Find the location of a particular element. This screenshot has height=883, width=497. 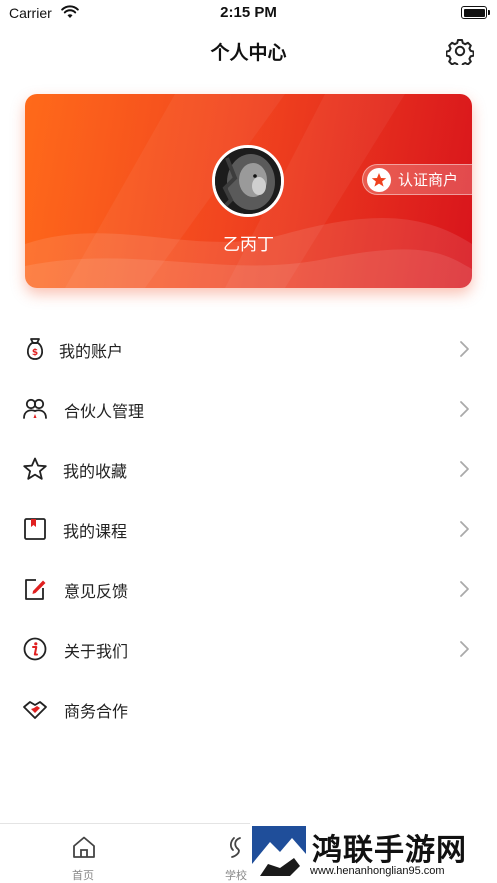

menu-item-account: $ 我的账户 is located at coordinates (248, 349).